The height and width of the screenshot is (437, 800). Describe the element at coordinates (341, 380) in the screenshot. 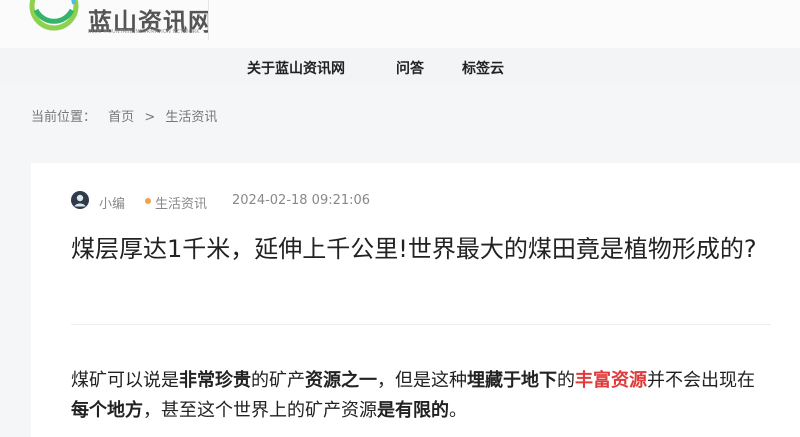

I see `paragraph-segment: 资源之一` at that location.